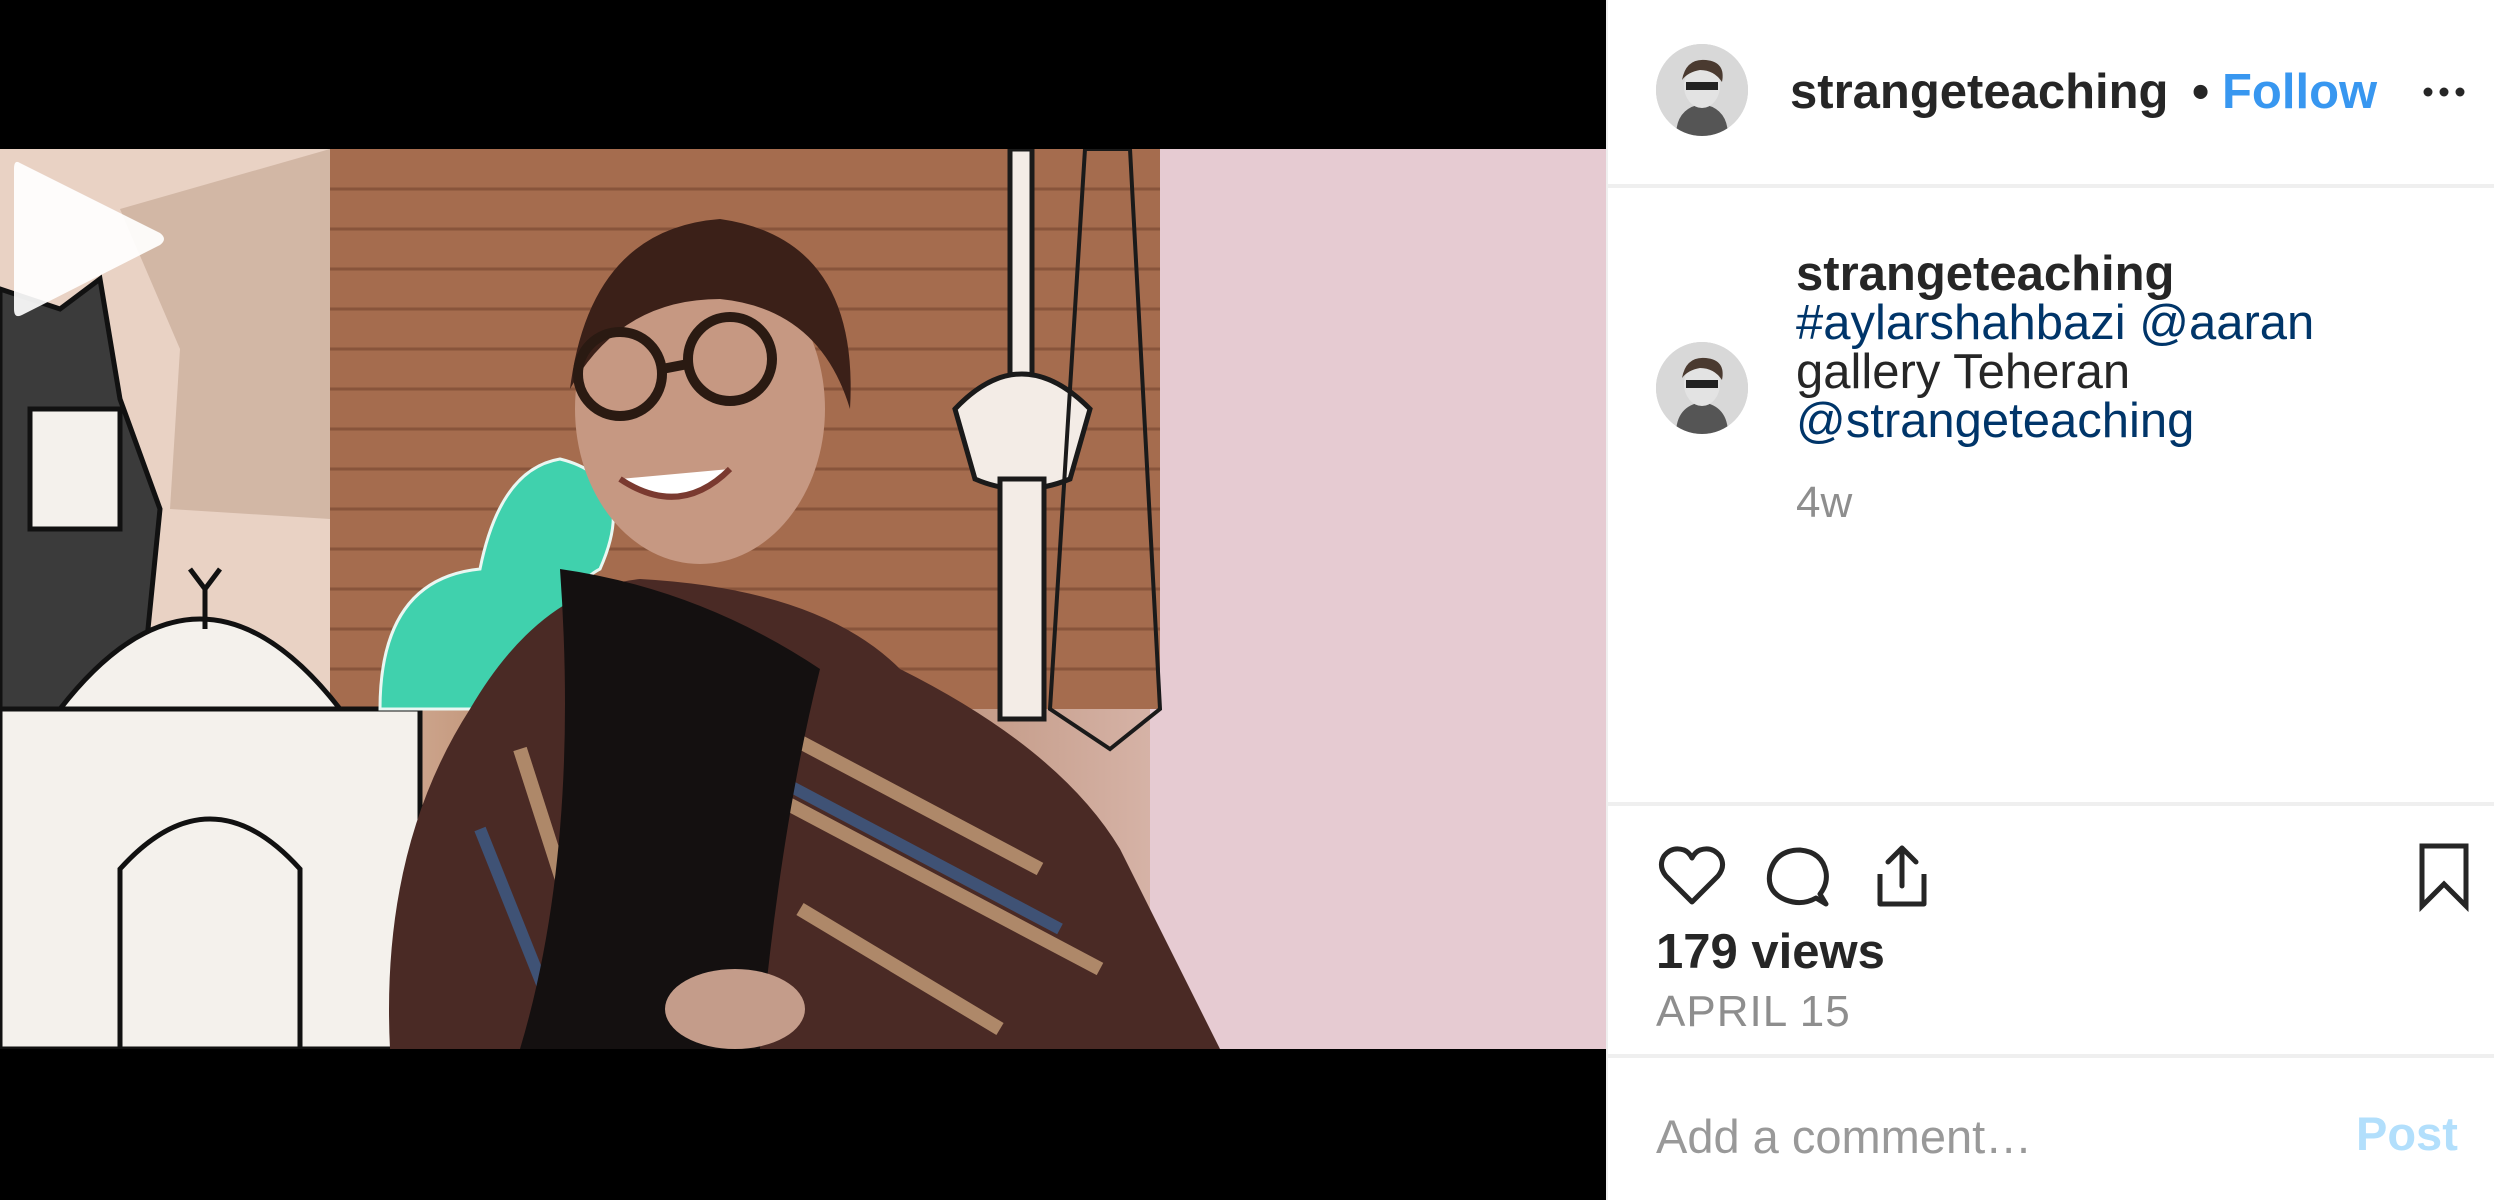 The image size is (2494, 1200). Describe the element at coordinates (1961, 323) in the screenshot. I see `hashtag-link: #aylarshahbazi` at that location.